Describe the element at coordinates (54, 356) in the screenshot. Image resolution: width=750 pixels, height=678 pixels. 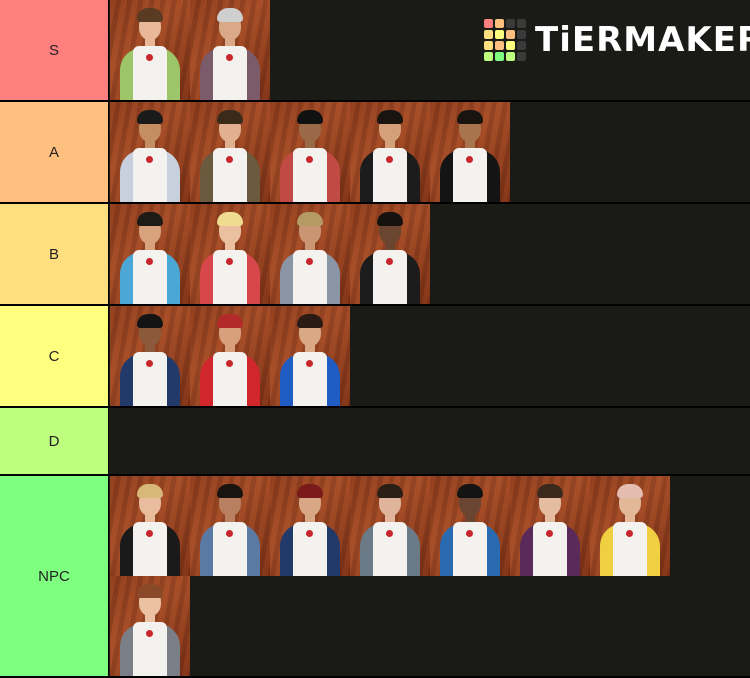
I see `tier-label-c: C` at that location.